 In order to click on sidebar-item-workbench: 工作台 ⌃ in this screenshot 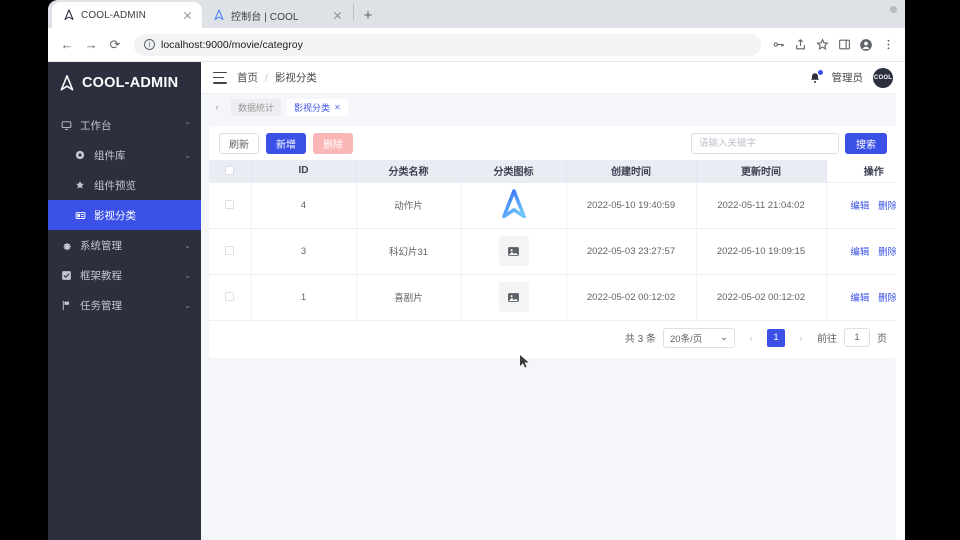, I will do `click(124, 125)`.